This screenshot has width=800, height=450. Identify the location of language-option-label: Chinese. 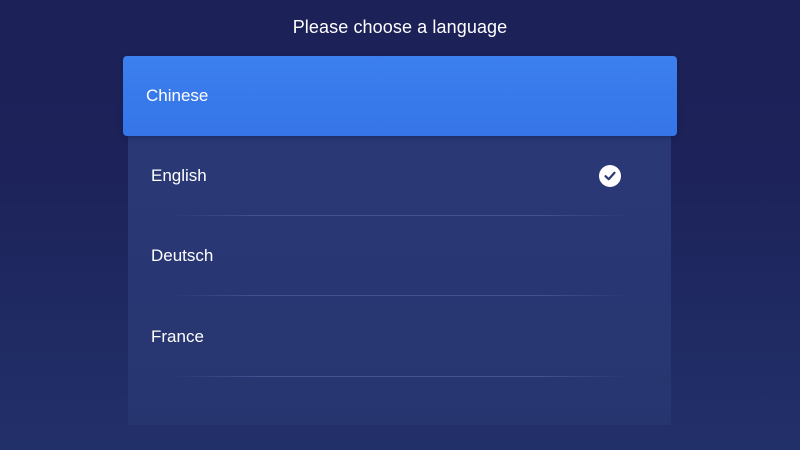
(177, 95).